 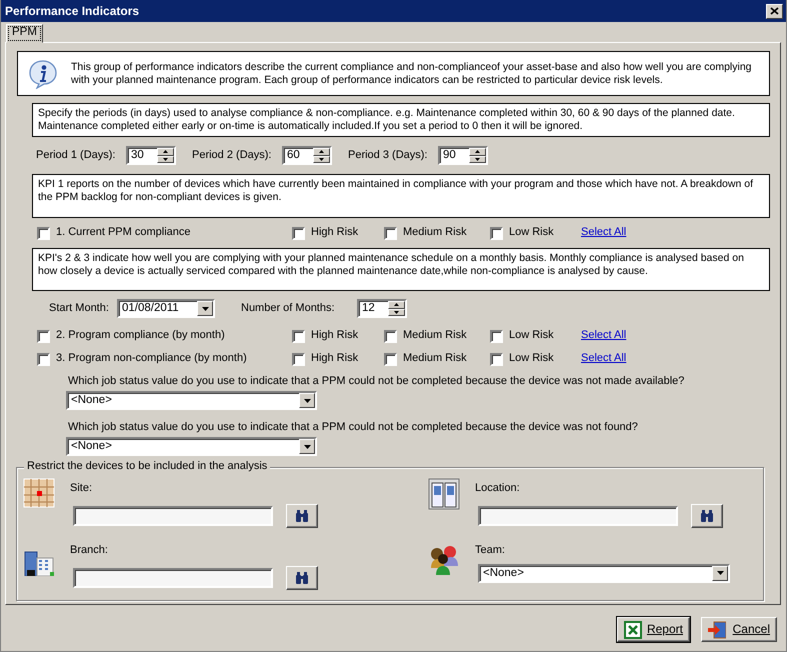 What do you see at coordinates (79, 309) in the screenshot?
I see `field-label: Start Month:` at bounding box center [79, 309].